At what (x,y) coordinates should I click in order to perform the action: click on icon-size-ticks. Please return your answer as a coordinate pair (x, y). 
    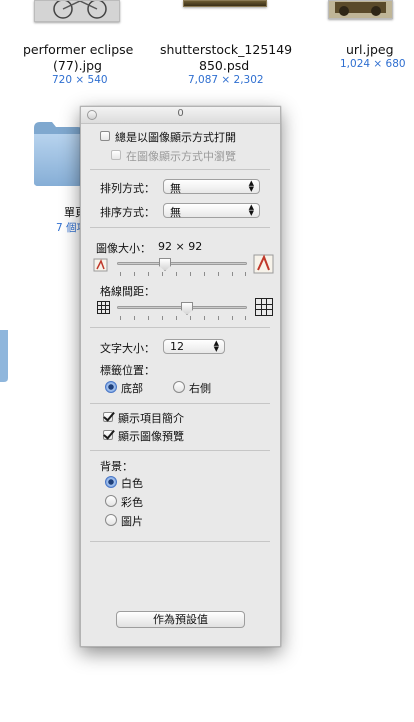
    Looking at the image, I should click on (183, 274).